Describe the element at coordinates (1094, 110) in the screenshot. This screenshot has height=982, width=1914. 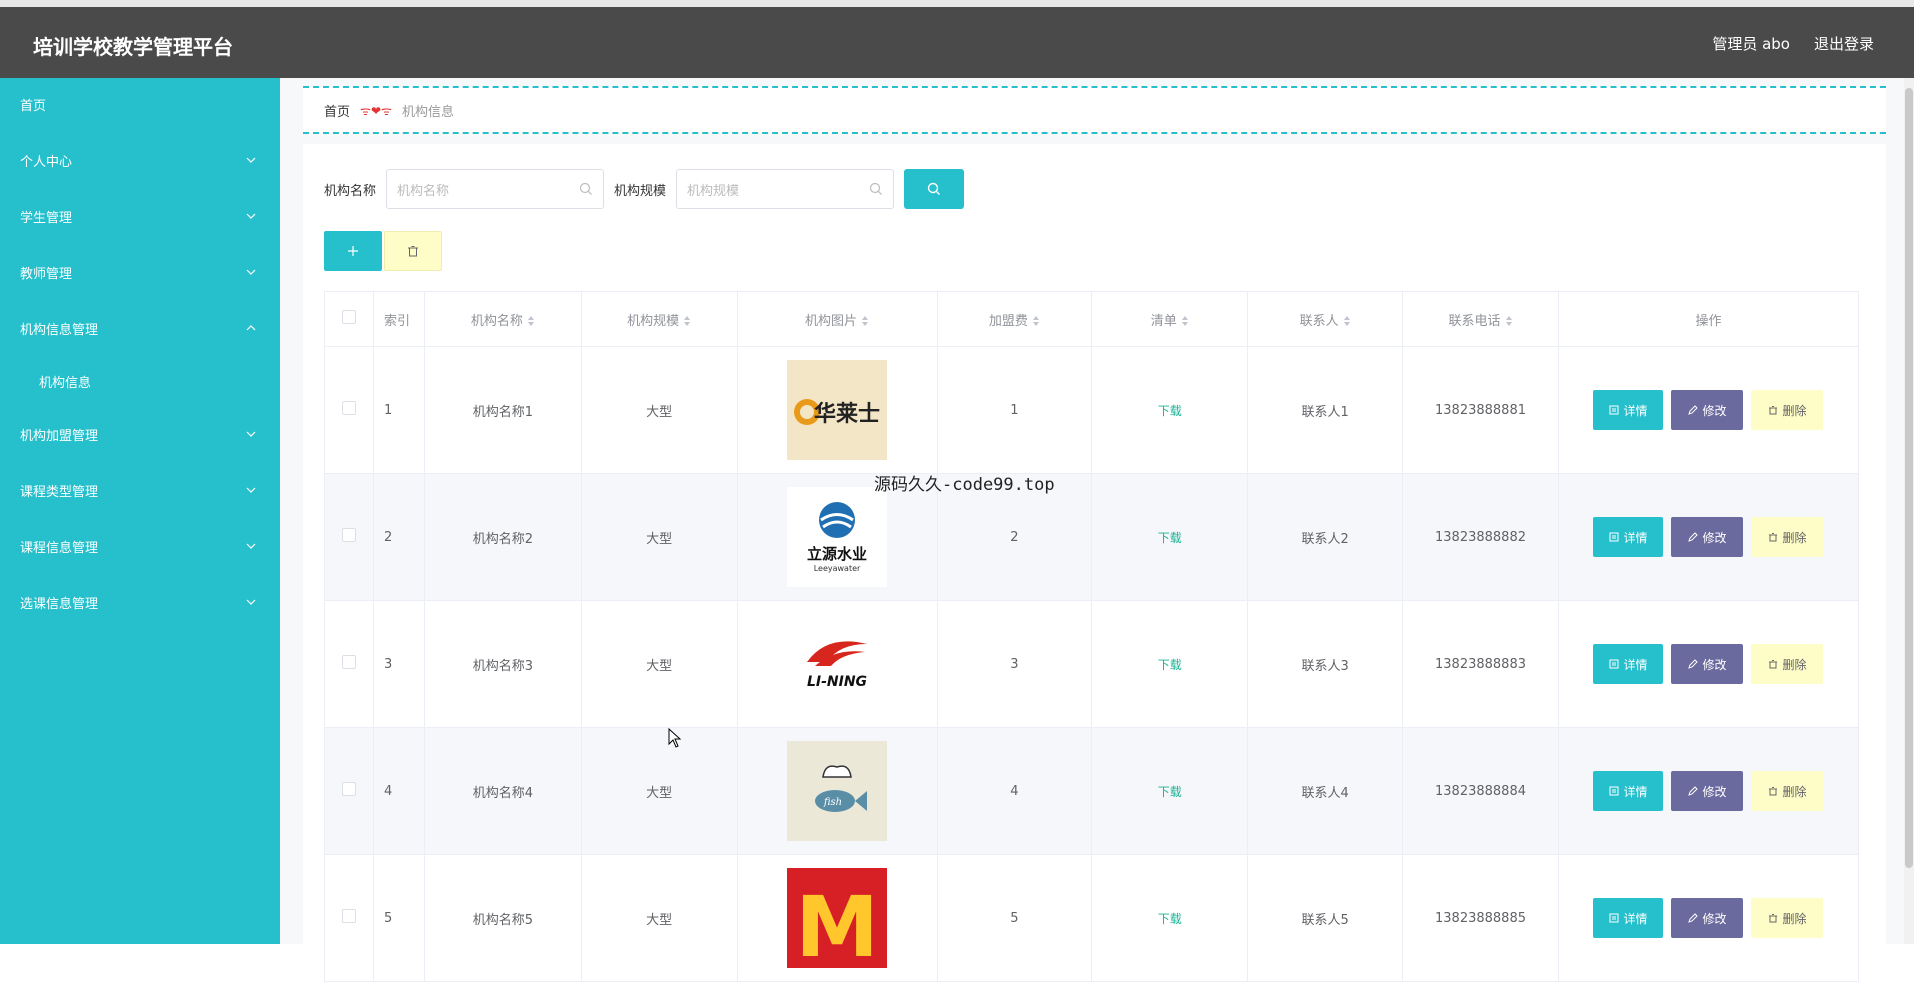
I see `breadcrumb: 首页 ᯤ❤ᯤ 机构信息` at that location.